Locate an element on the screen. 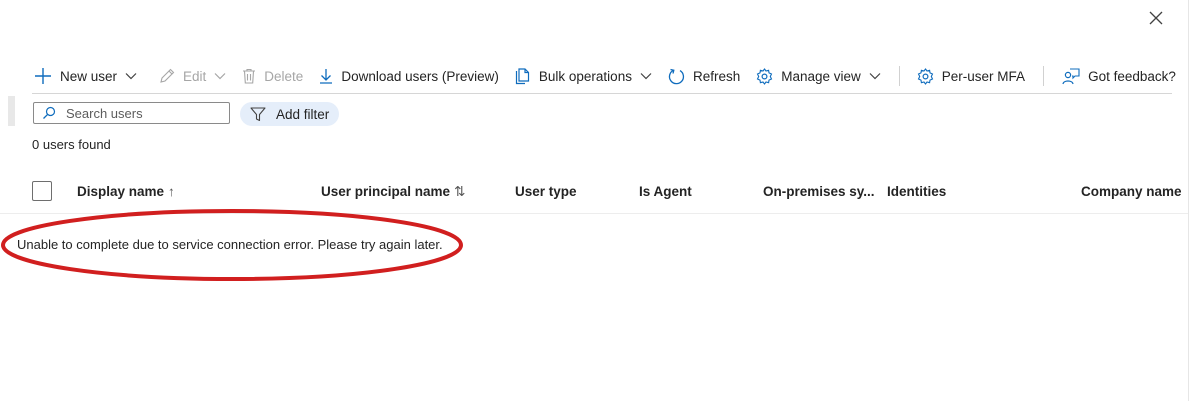 Image resolution: width=1194 pixels, height=401 pixels. annotation-ellipse is located at coordinates (232, 245).